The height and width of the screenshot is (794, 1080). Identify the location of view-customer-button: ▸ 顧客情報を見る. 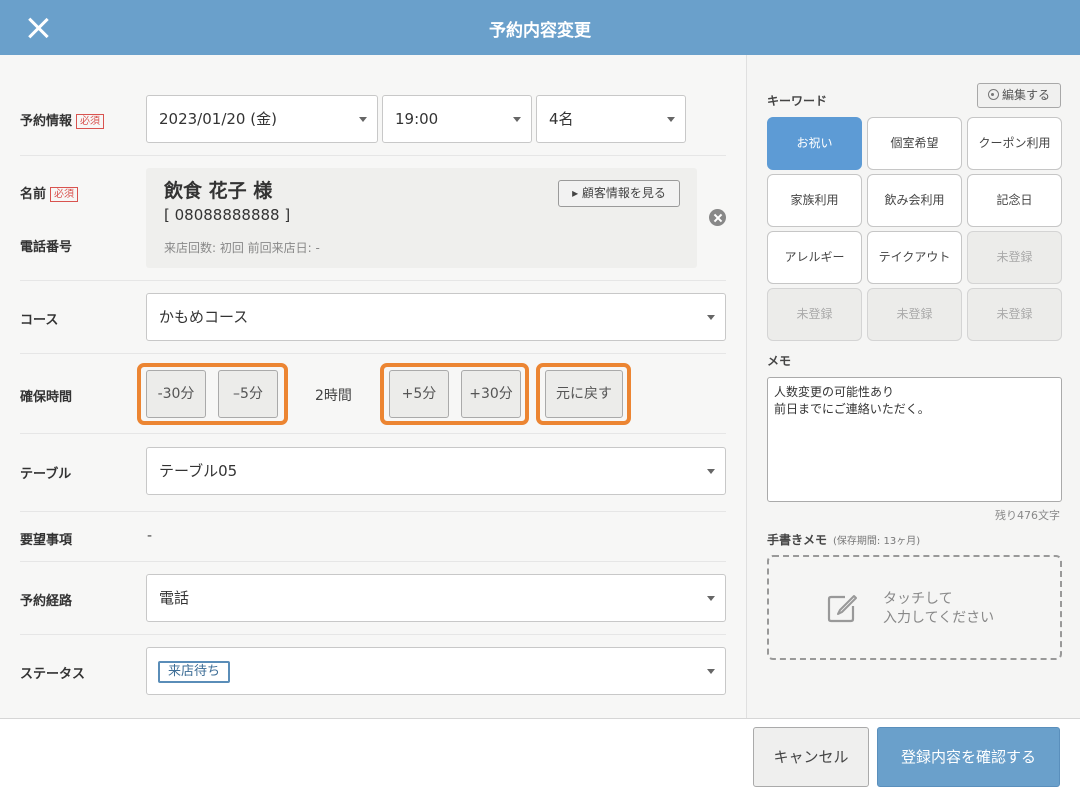
(619, 193).